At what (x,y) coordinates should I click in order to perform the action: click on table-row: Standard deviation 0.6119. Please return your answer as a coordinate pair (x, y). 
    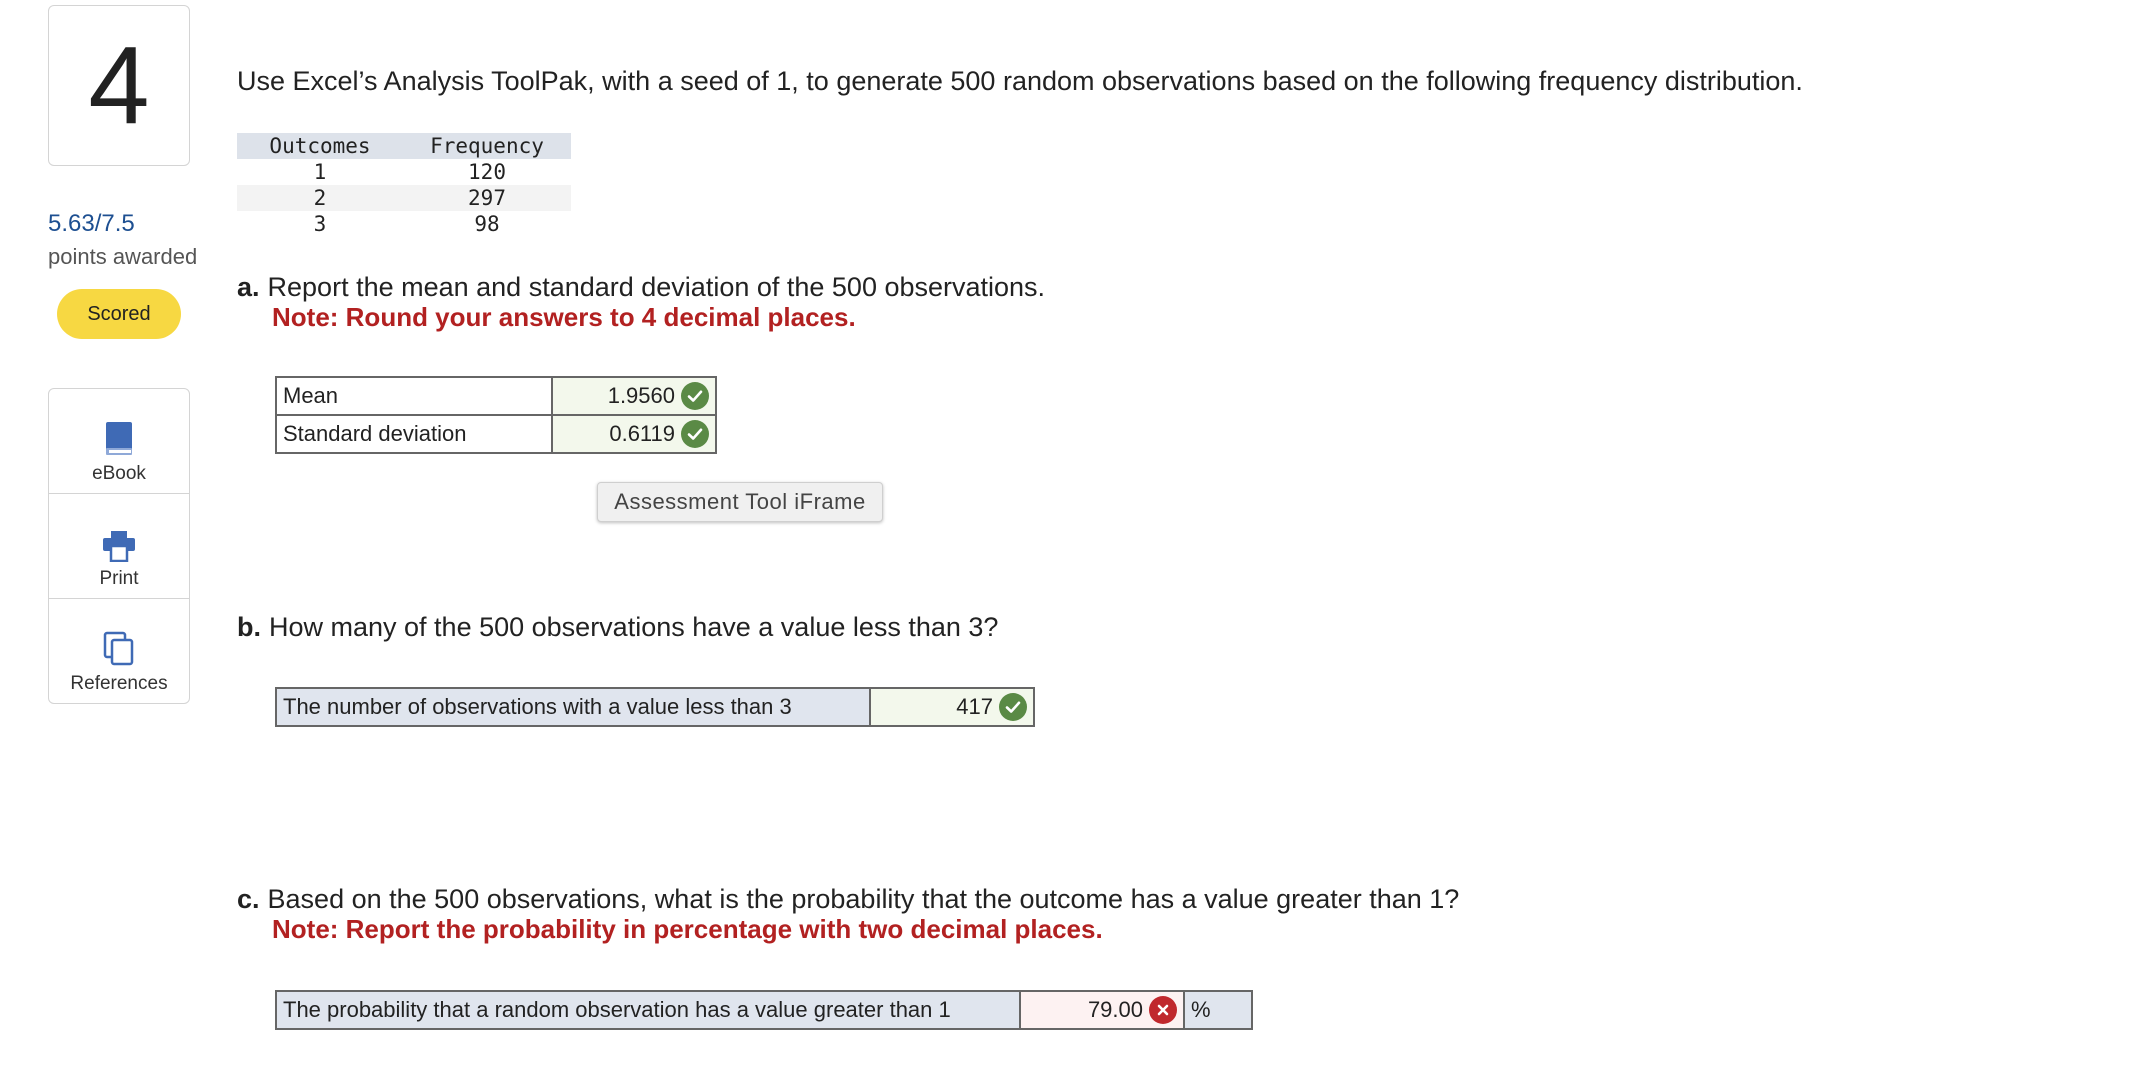
    Looking at the image, I should click on (496, 434).